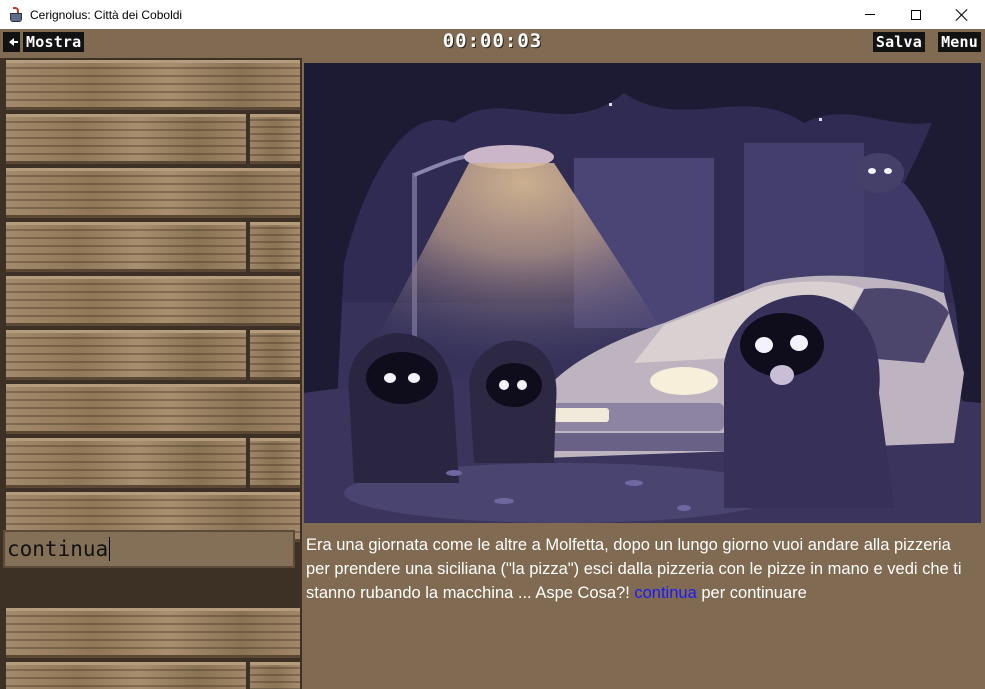  I want to click on close-button, so click(962, 14).